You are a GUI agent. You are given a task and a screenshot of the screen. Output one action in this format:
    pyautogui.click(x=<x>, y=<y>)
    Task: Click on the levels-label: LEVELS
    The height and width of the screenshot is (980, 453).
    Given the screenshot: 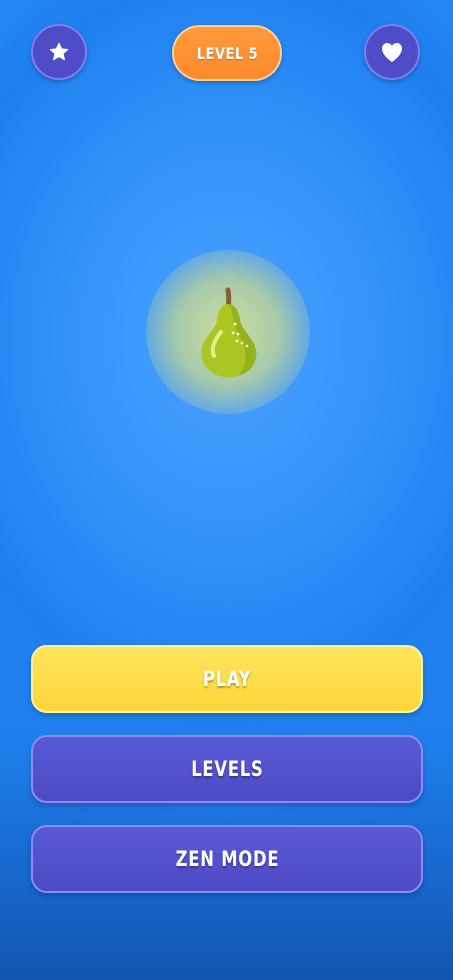 What is the action you would take?
    pyautogui.click(x=227, y=769)
    